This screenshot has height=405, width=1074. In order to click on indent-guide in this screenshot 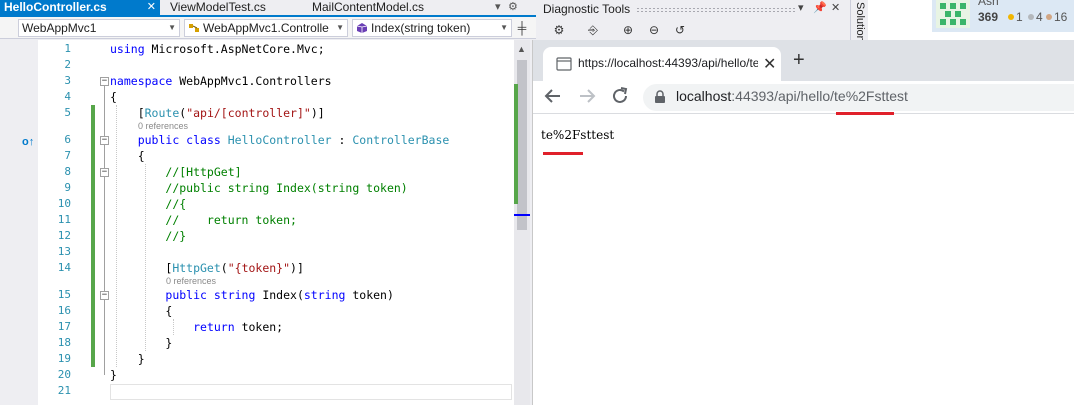, I will do `click(116, 236)`.